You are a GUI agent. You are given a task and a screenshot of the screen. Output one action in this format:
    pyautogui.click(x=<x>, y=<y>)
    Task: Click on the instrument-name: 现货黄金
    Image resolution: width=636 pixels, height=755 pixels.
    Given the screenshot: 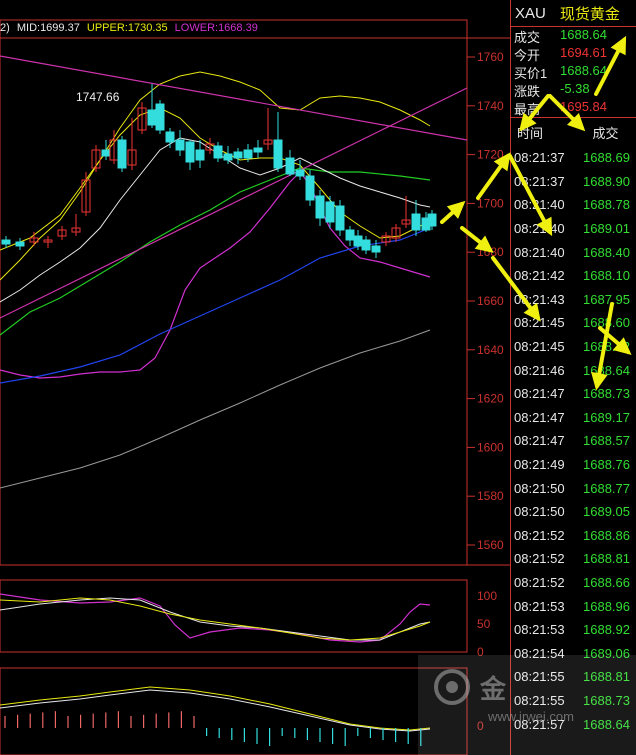 What is the action you would take?
    pyautogui.click(x=589, y=14)
    